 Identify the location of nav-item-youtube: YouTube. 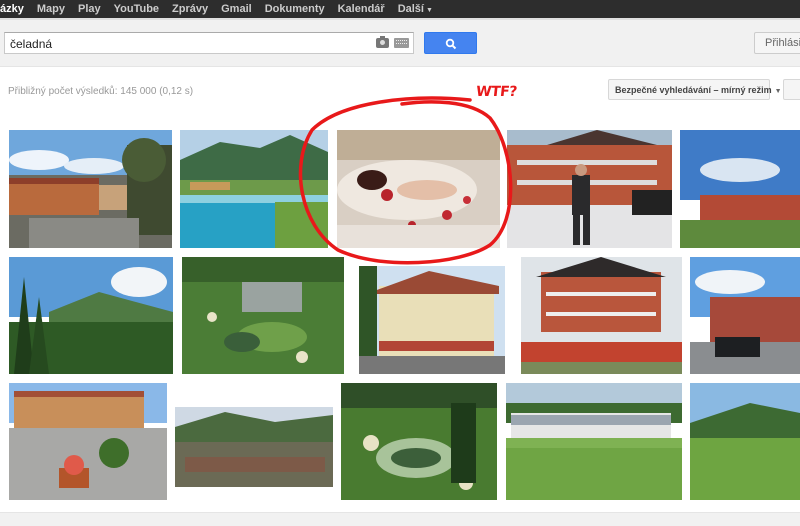
(136, 9).